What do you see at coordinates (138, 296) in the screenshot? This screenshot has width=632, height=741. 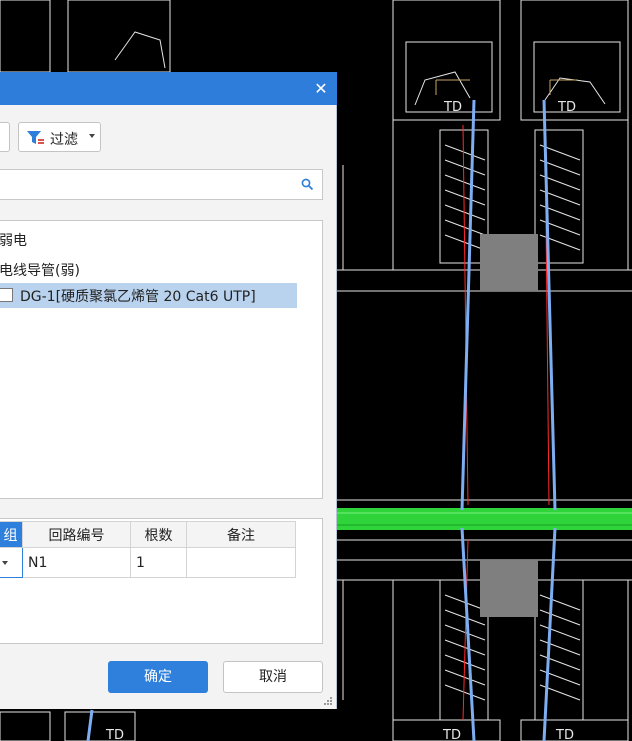 I see `tree-node-dg1: DG-1[硬质聚氯乙烯管 20 Cat6 UTP]` at bounding box center [138, 296].